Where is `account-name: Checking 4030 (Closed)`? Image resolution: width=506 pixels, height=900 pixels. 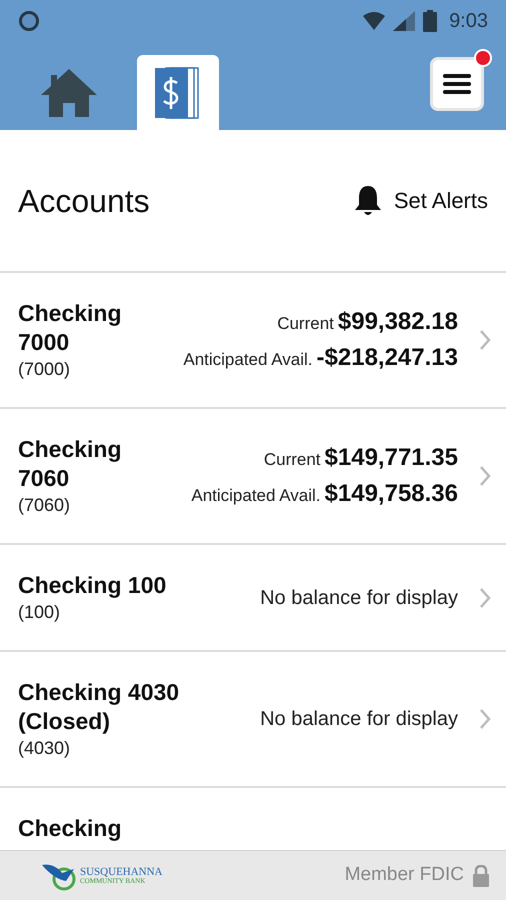 account-name: Checking 4030 (Closed) is located at coordinates (99, 707).